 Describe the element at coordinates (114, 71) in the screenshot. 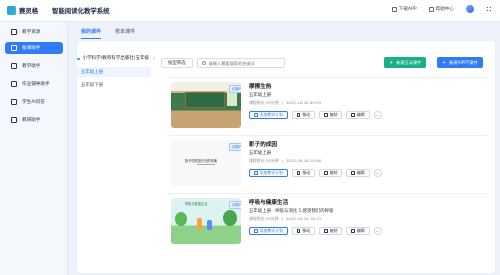

I see `tree-item-grade5-vol1: 五年级上册` at that location.